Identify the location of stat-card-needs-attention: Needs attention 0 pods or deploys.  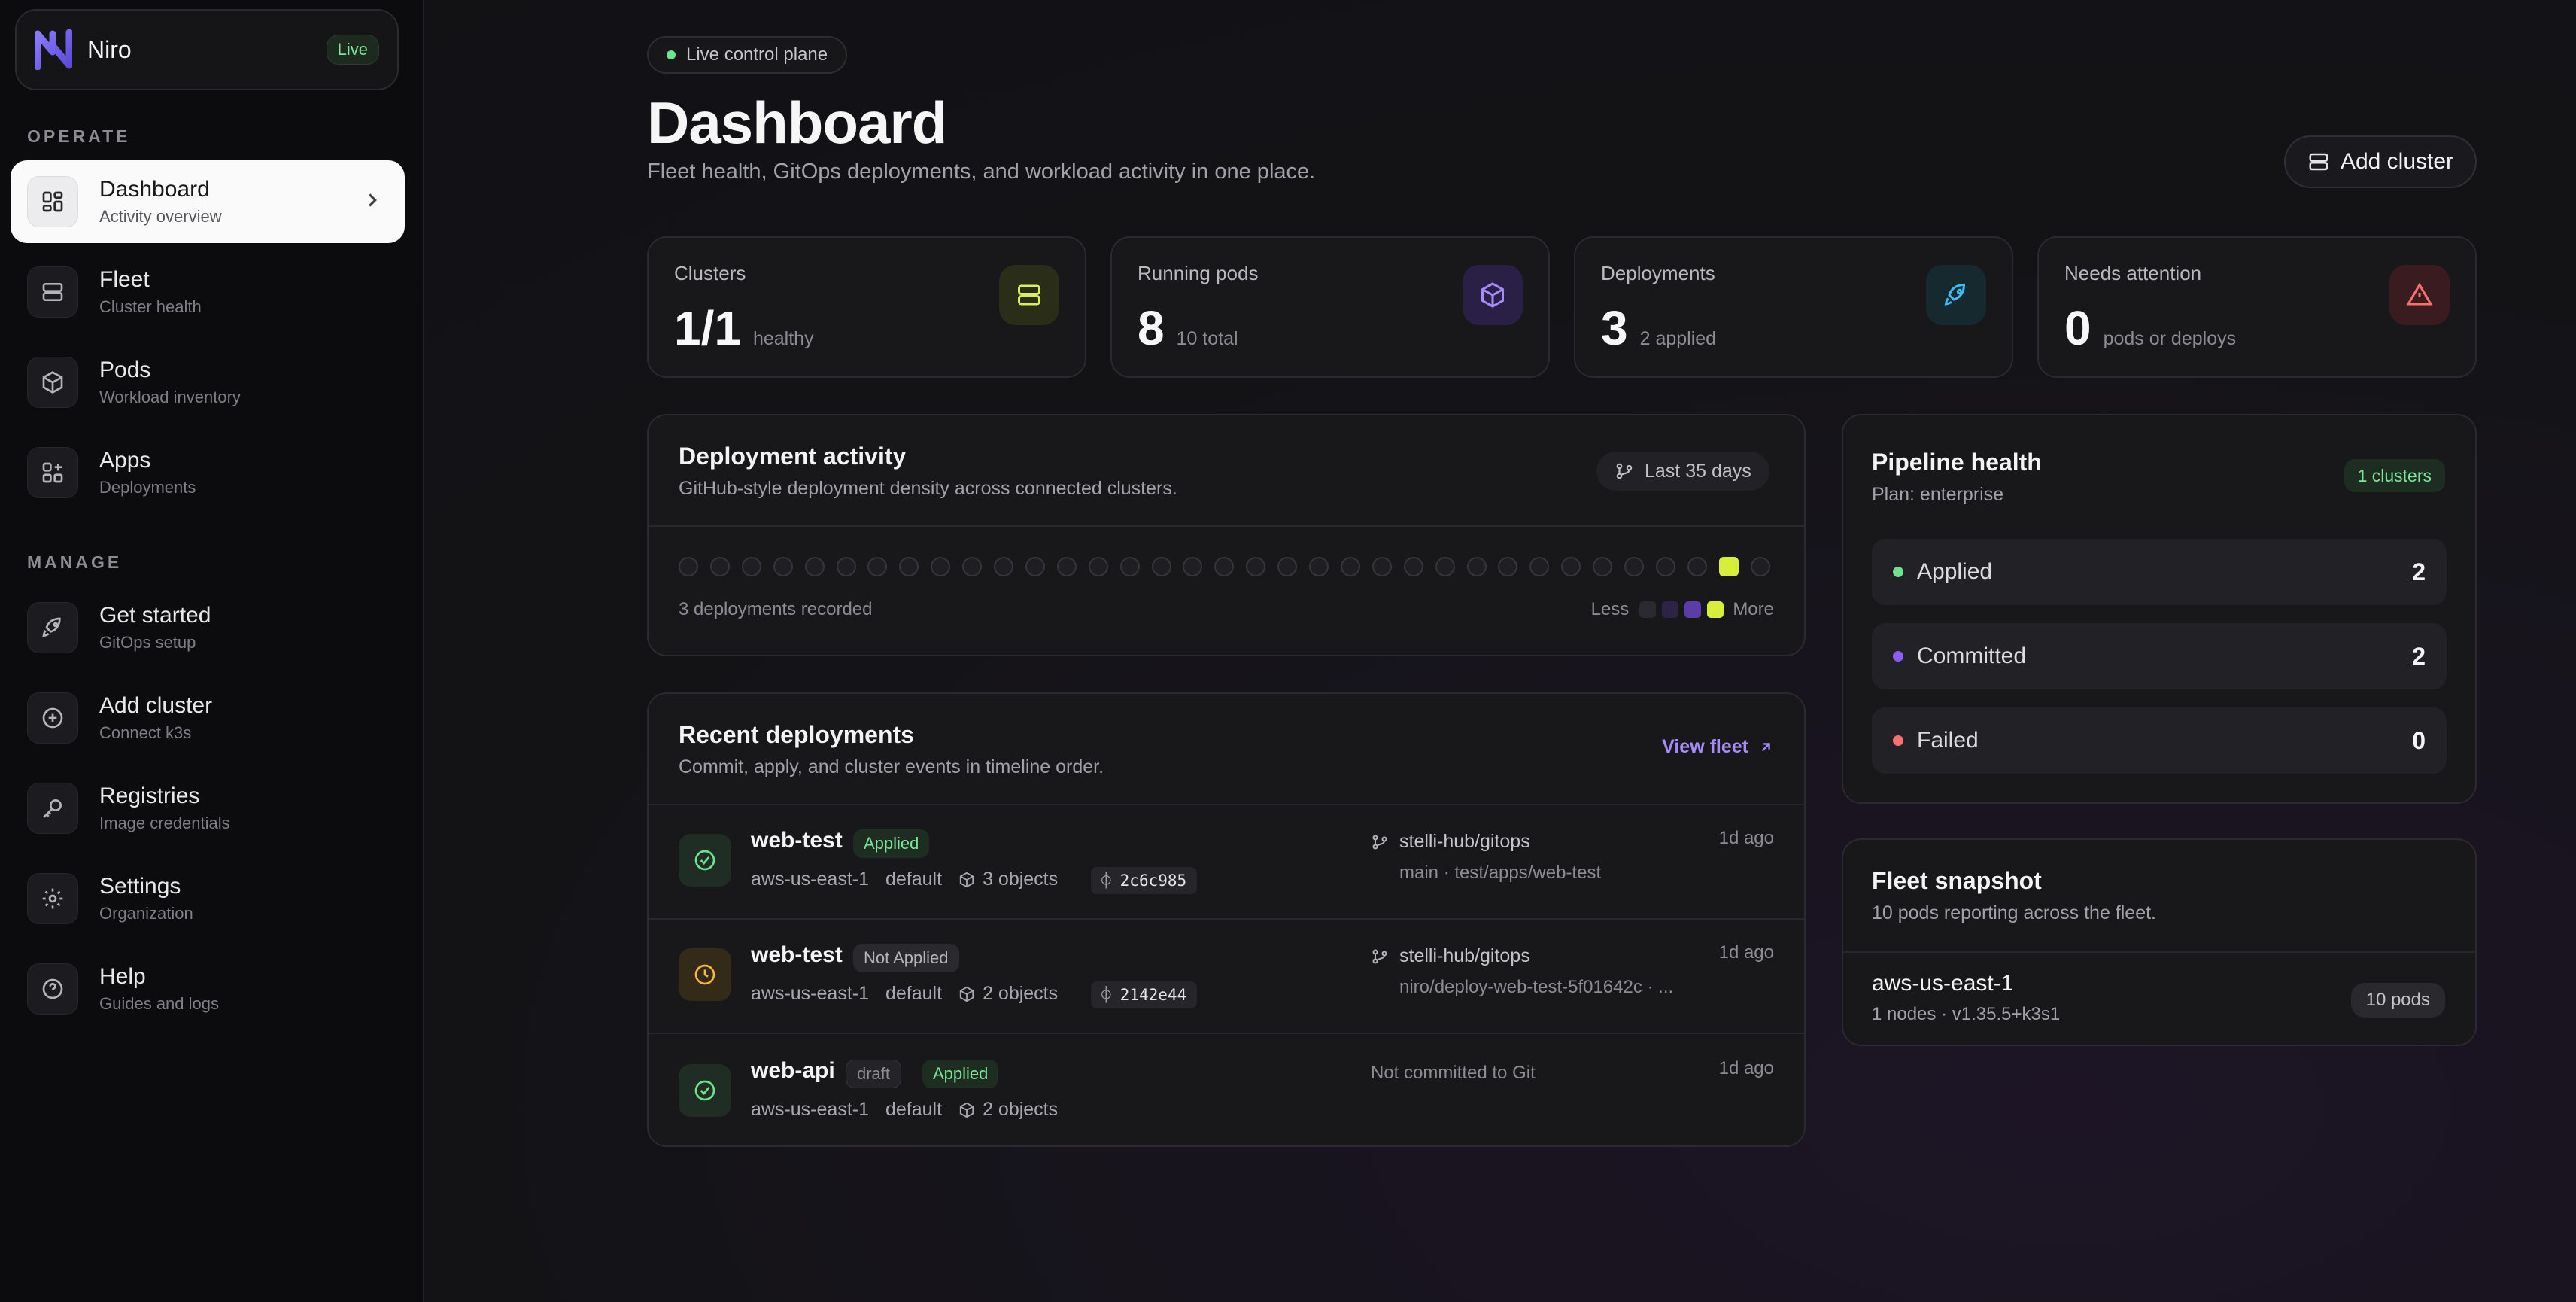
(2257, 307).